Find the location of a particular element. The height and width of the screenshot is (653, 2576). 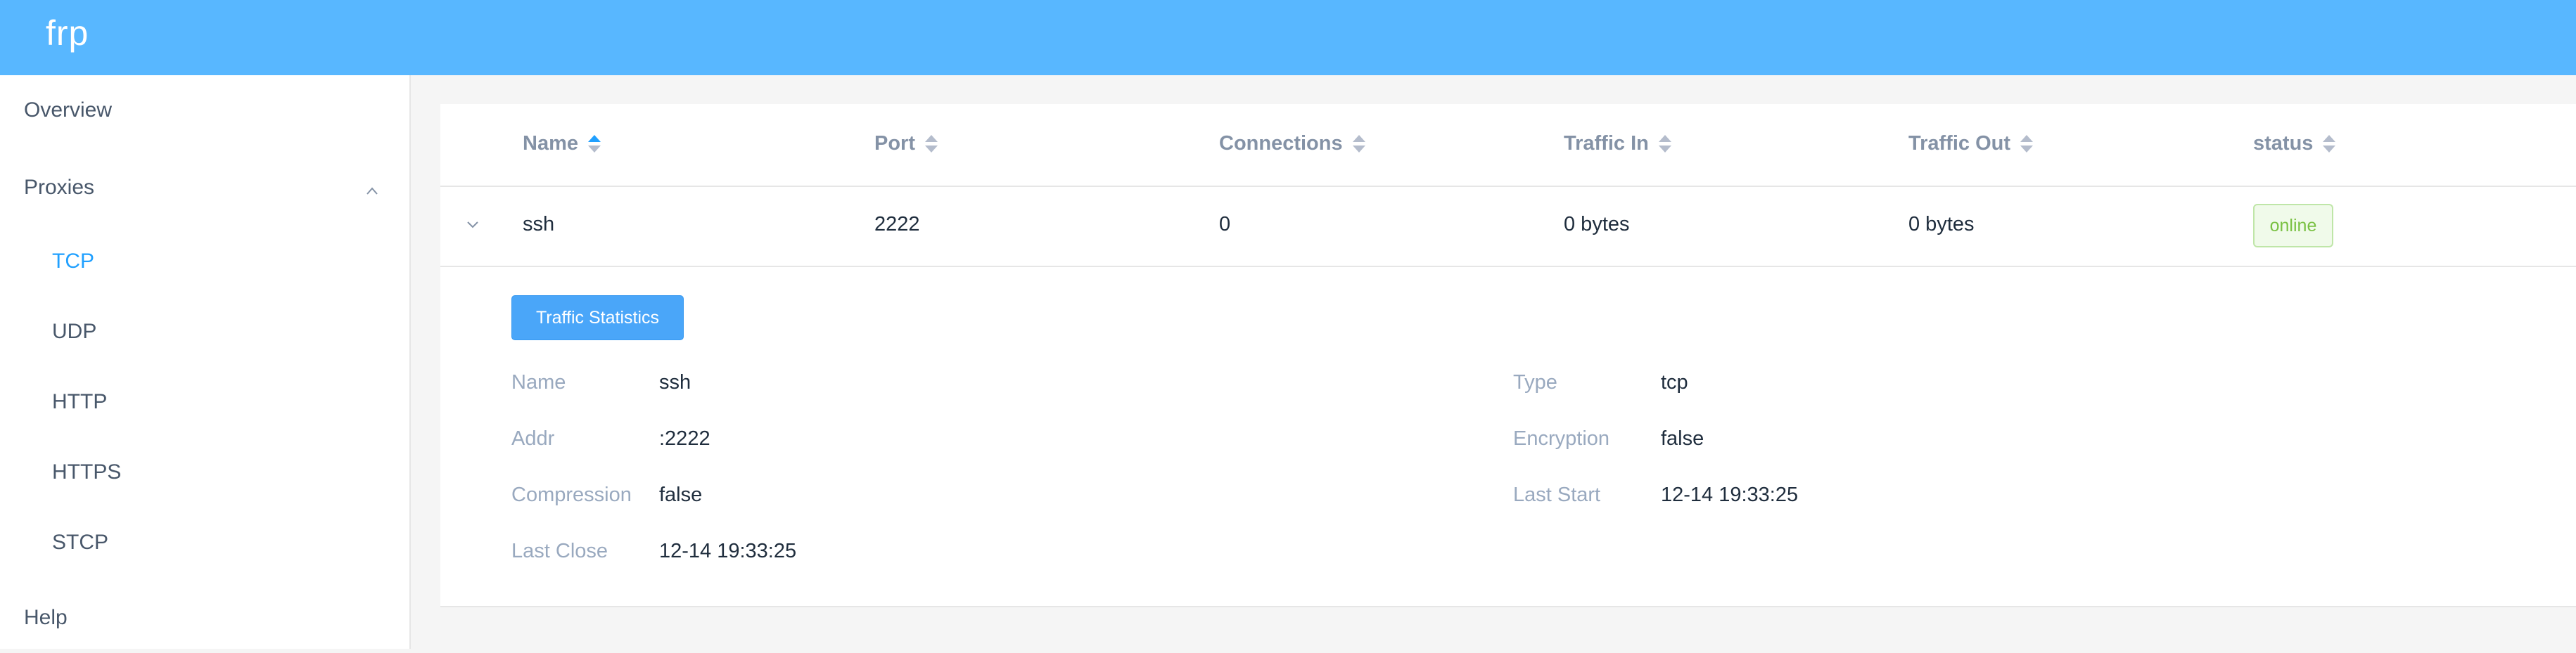

column-header-connections: Connections is located at coordinates (1292, 143).